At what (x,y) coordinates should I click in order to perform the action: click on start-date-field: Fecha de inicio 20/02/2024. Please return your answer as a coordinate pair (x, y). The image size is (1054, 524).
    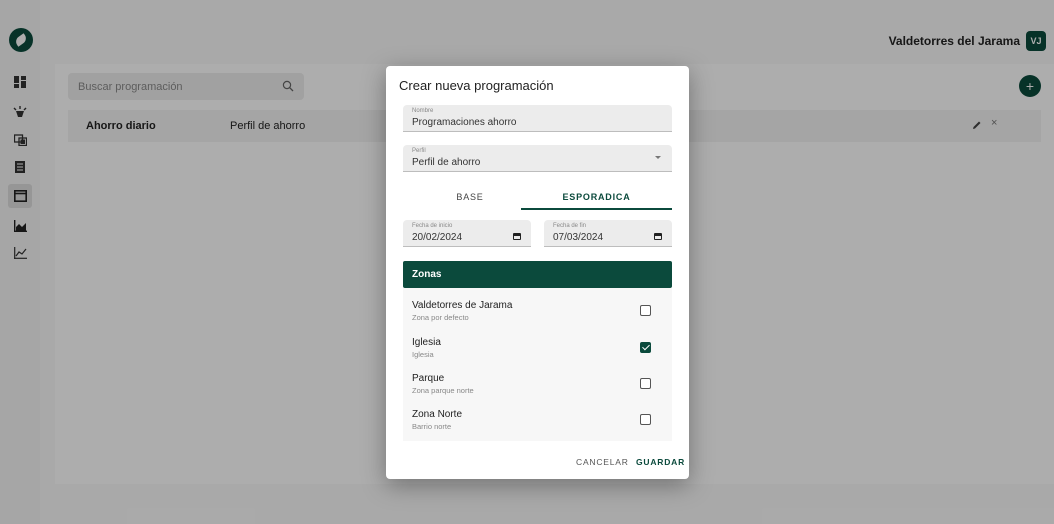
    Looking at the image, I should click on (467, 233).